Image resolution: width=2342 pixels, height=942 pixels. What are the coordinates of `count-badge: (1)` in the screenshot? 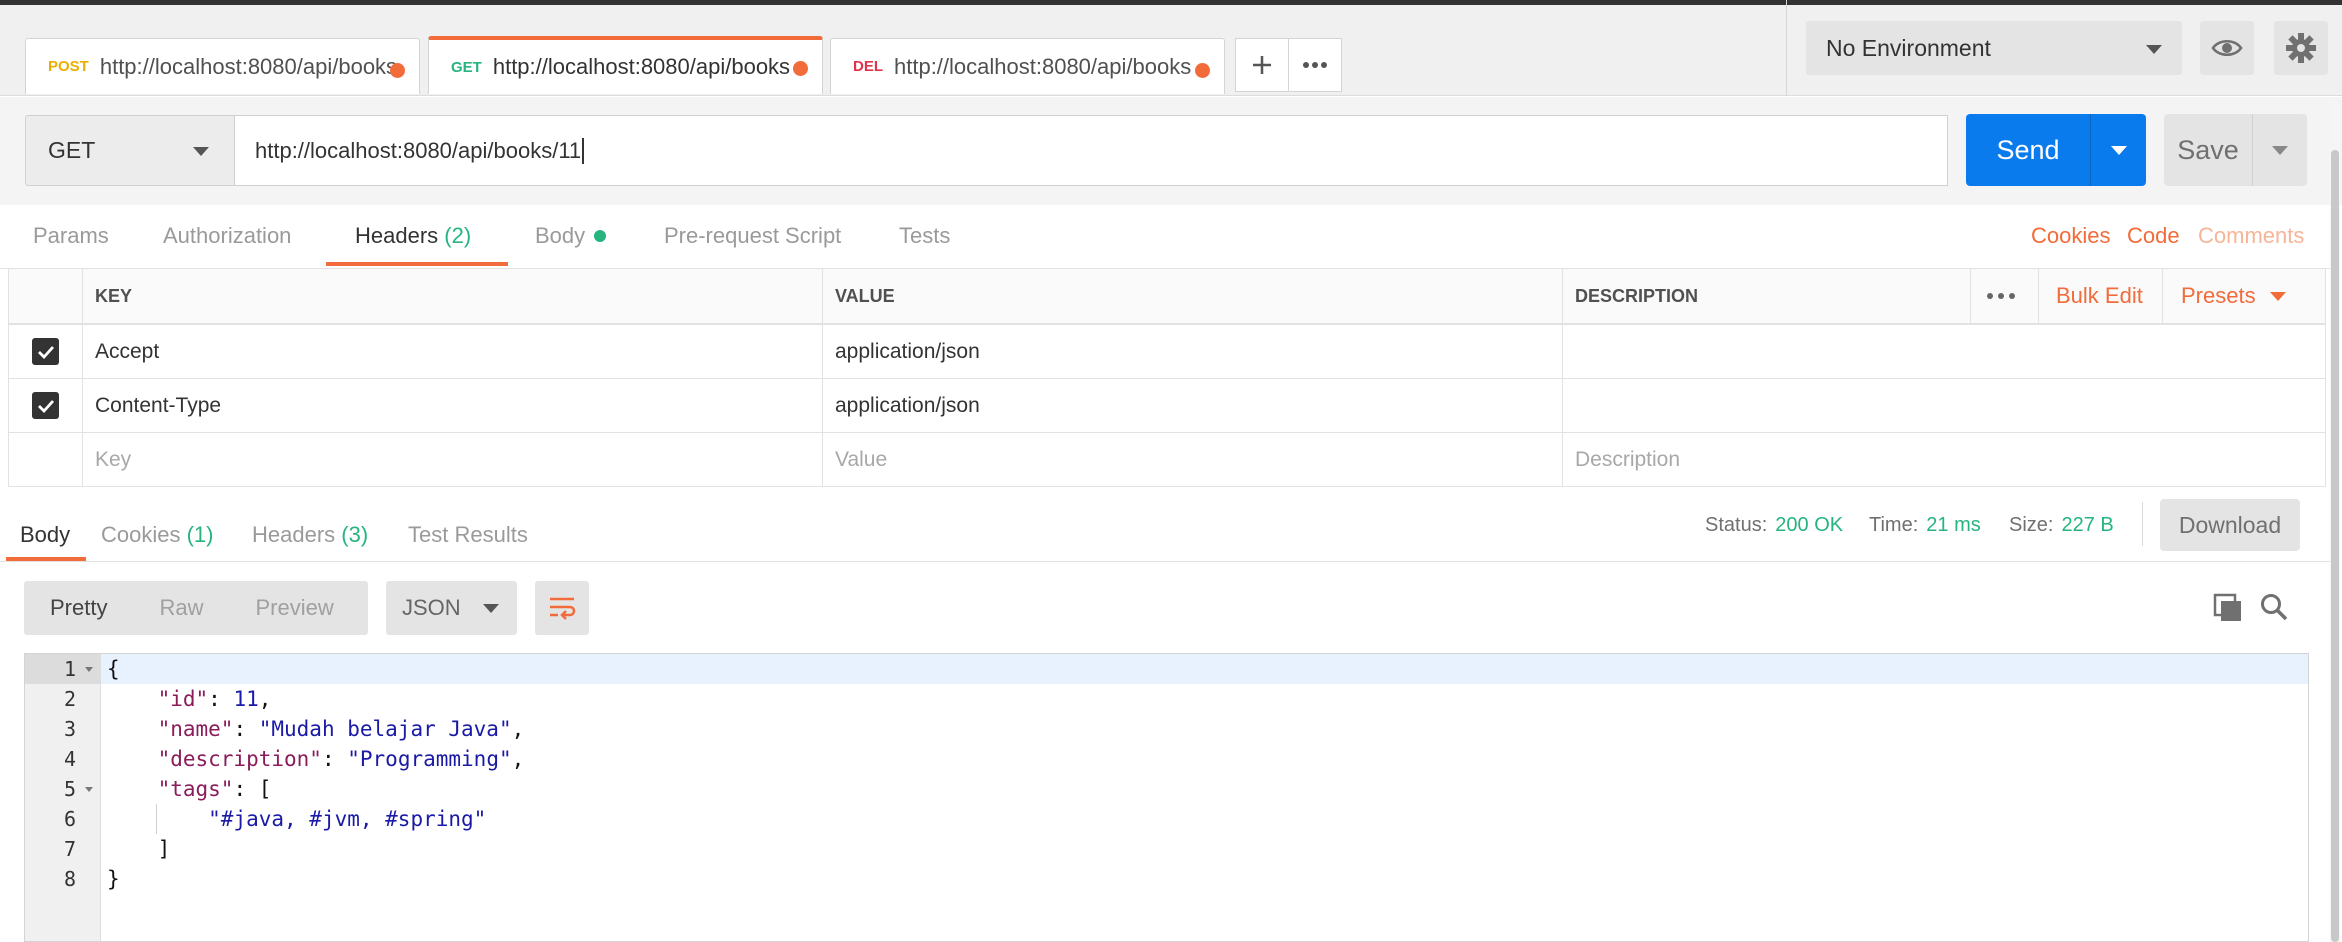 It's located at (200, 534).